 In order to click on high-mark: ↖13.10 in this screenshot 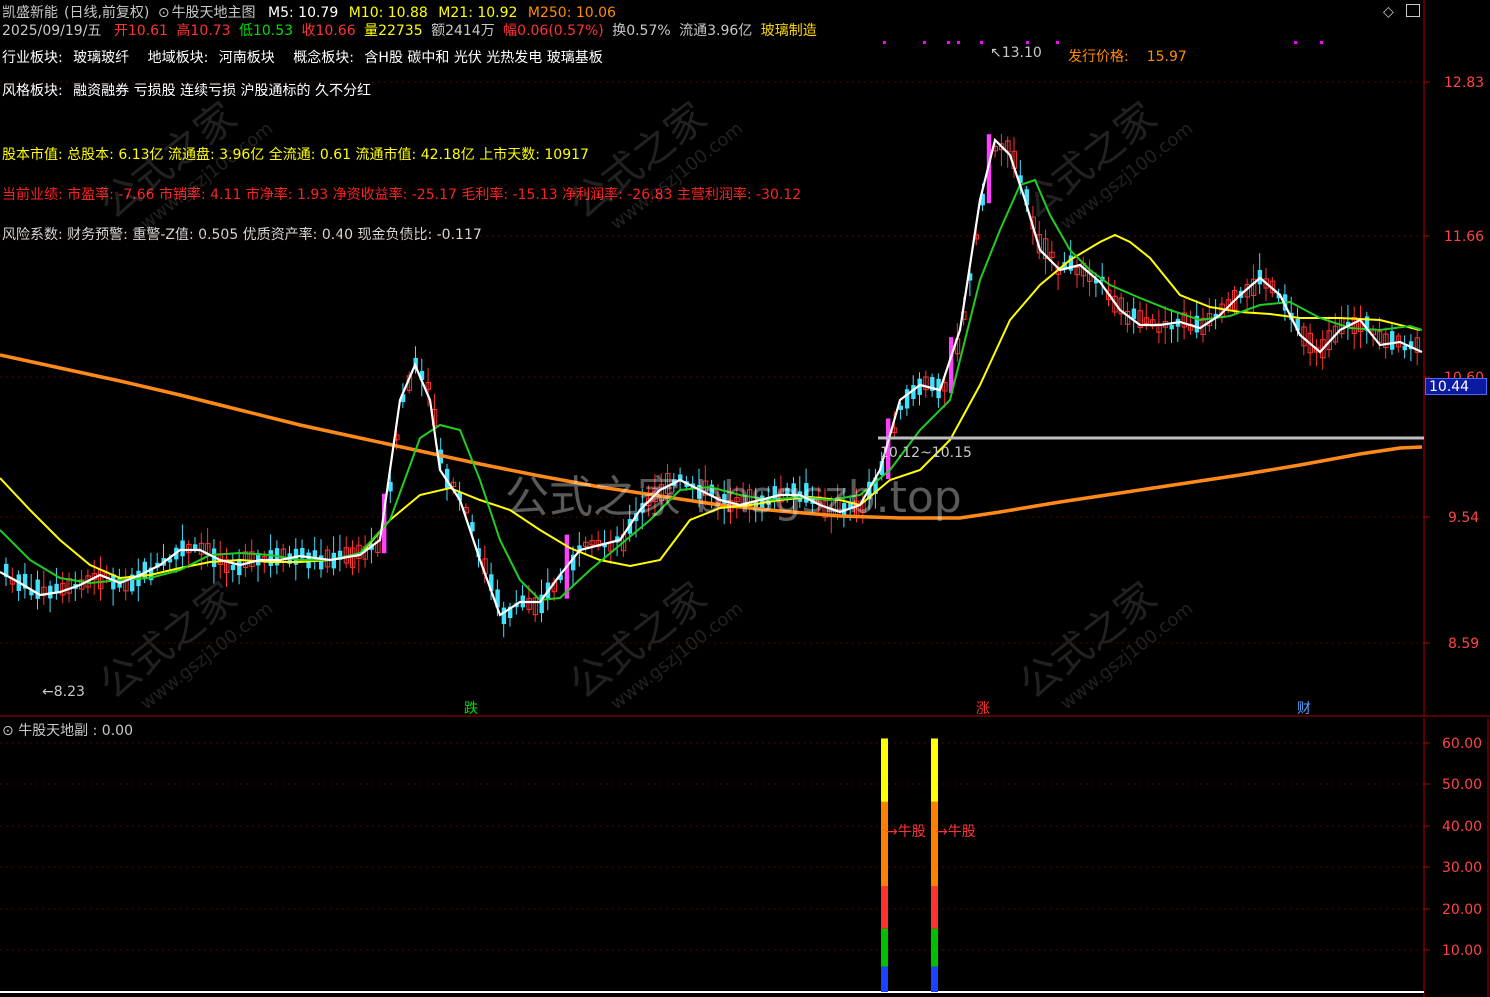, I will do `click(1016, 53)`.